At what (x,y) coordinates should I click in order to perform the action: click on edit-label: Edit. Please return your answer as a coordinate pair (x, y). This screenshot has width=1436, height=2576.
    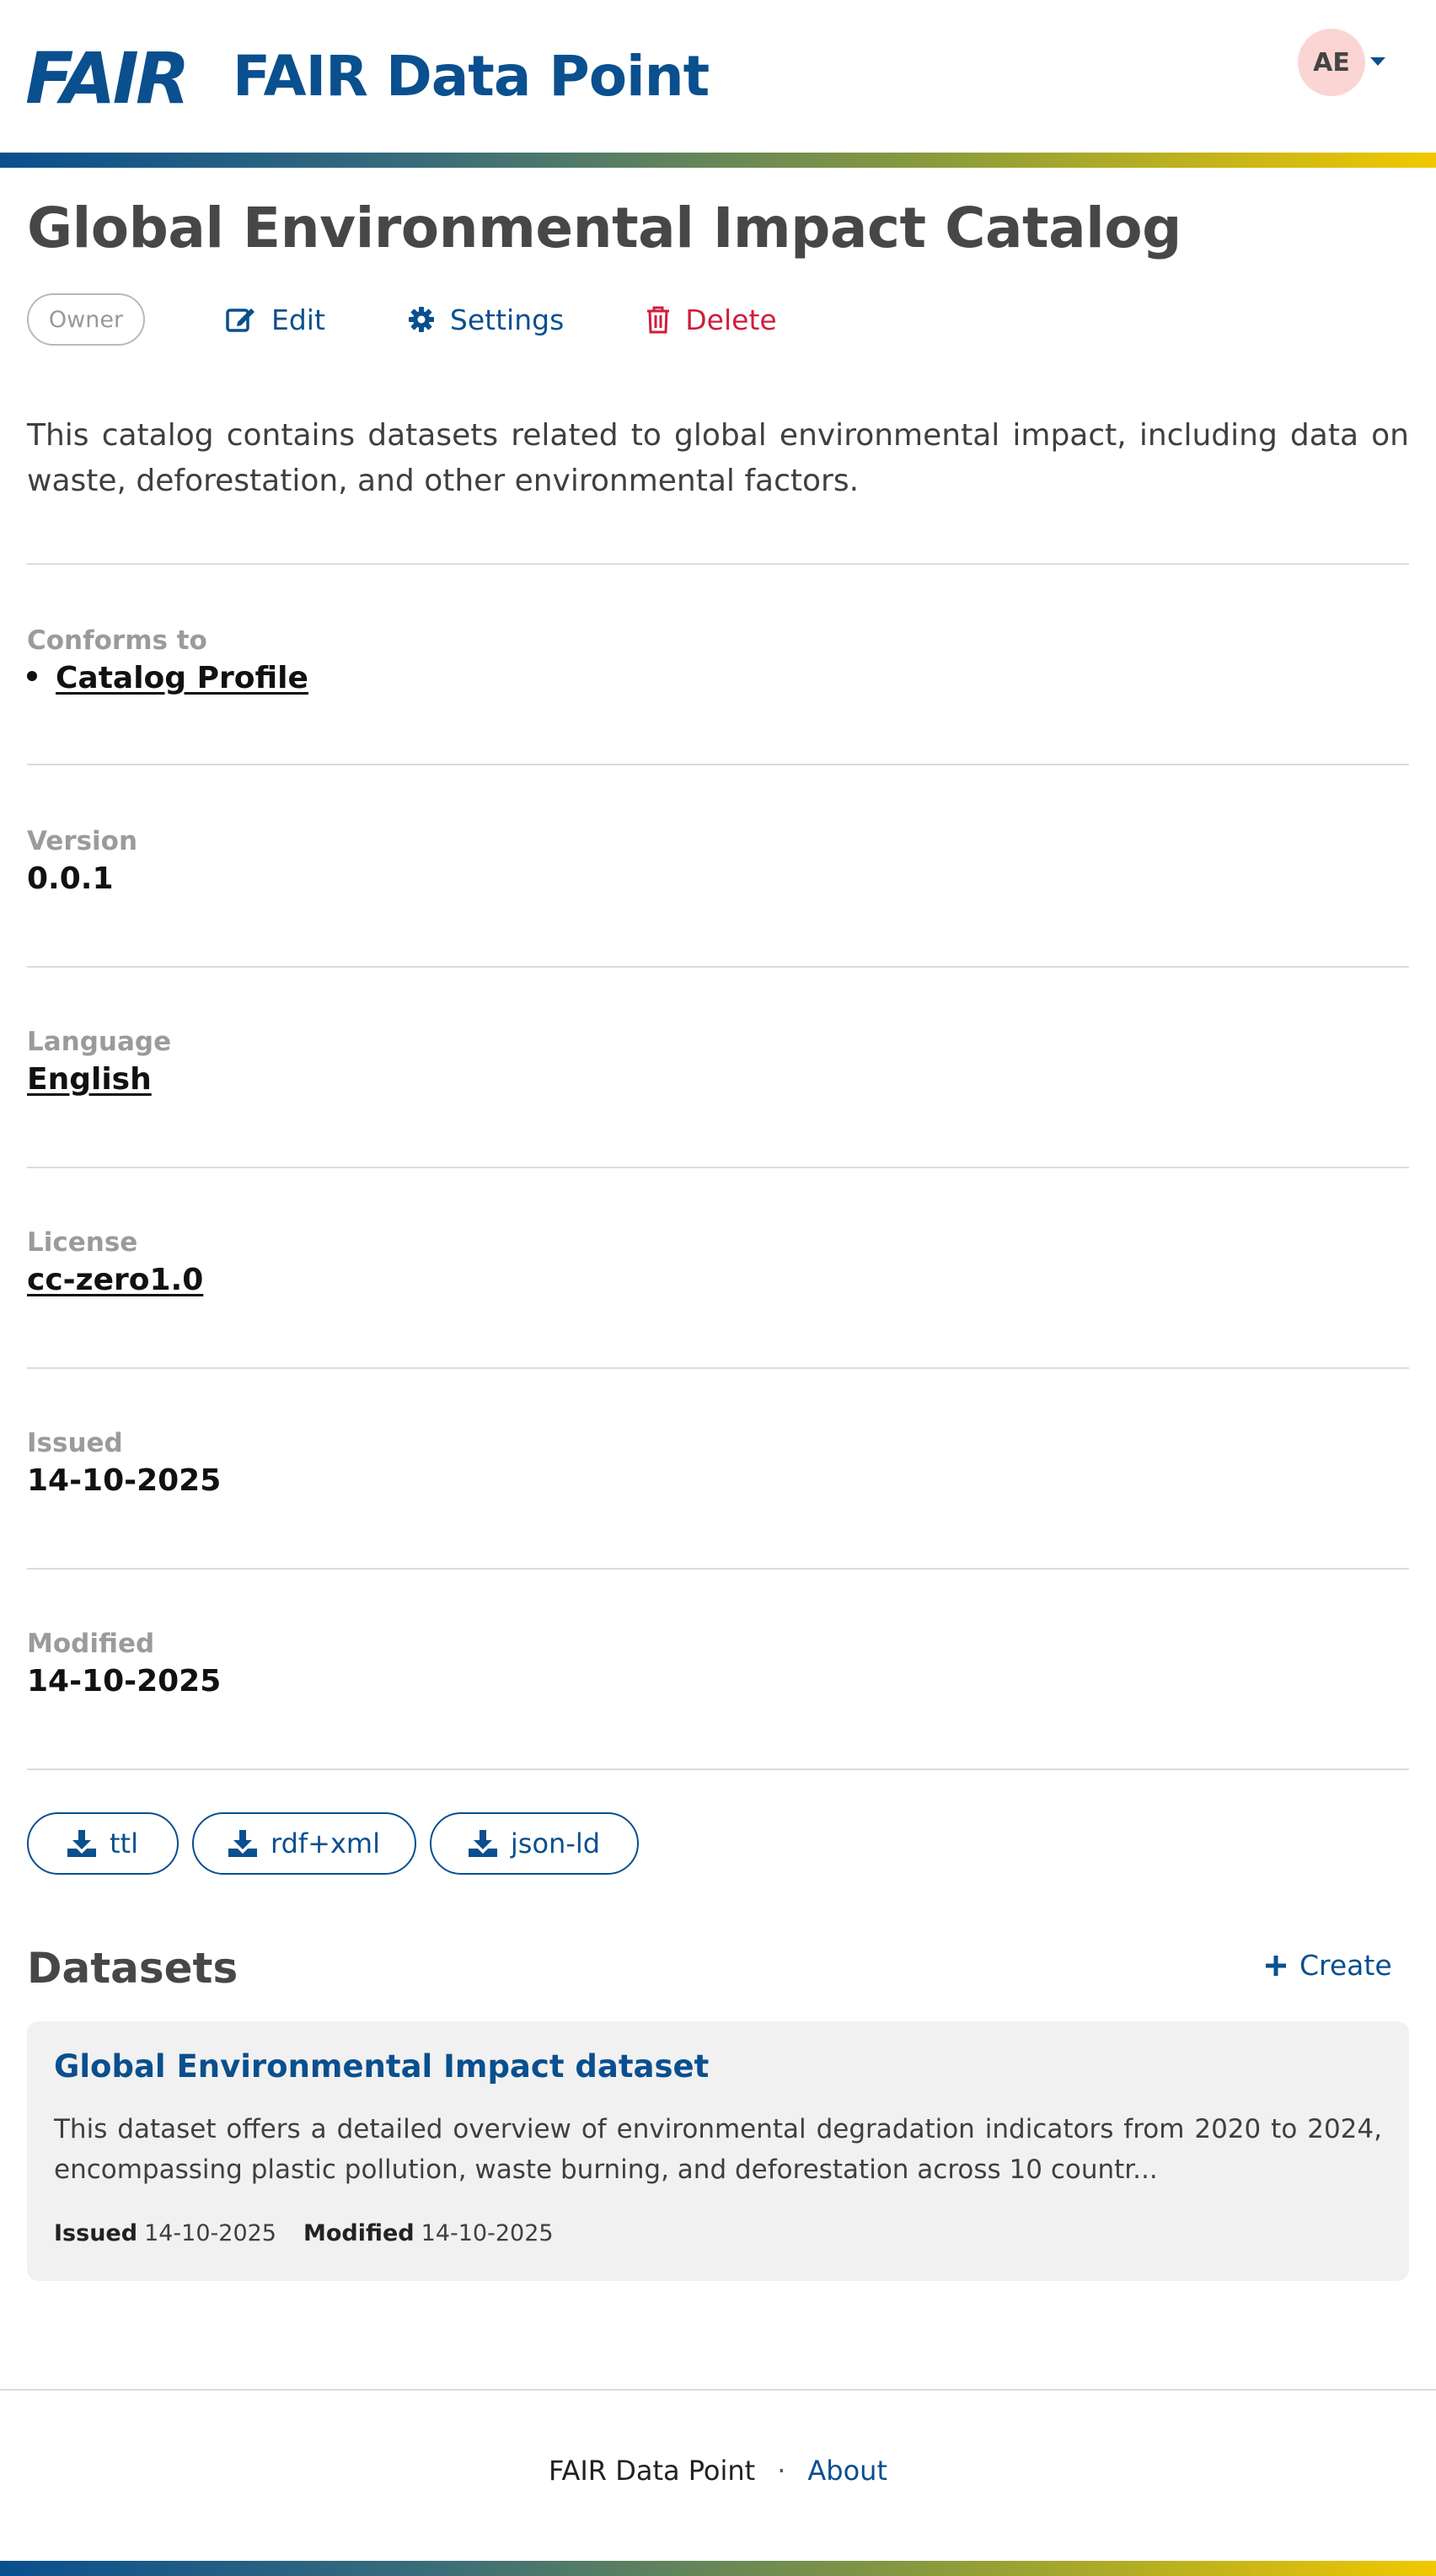
    Looking at the image, I should click on (298, 319).